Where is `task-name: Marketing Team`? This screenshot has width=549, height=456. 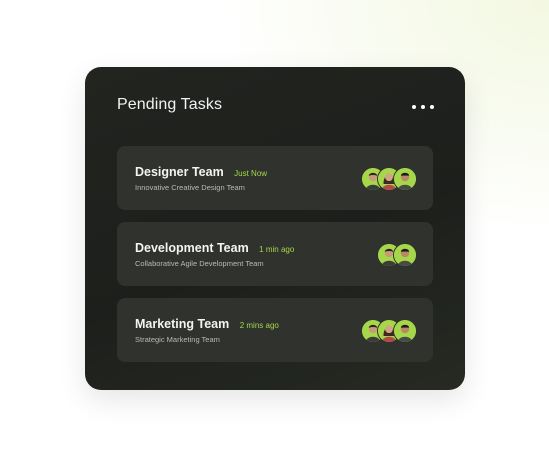
task-name: Marketing Team is located at coordinates (182, 324).